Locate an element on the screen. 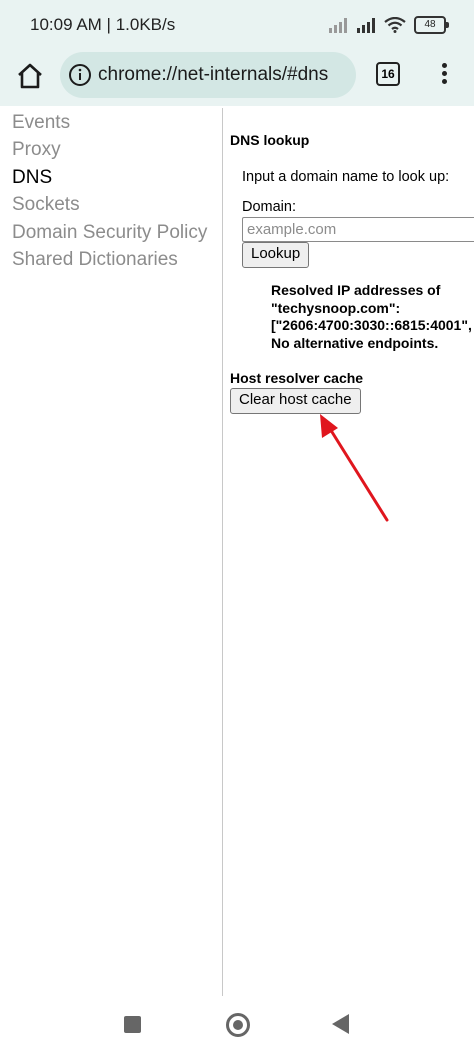 The height and width of the screenshot is (1053, 474). address-bar: chrome://net-internals/#dns is located at coordinates (208, 75).